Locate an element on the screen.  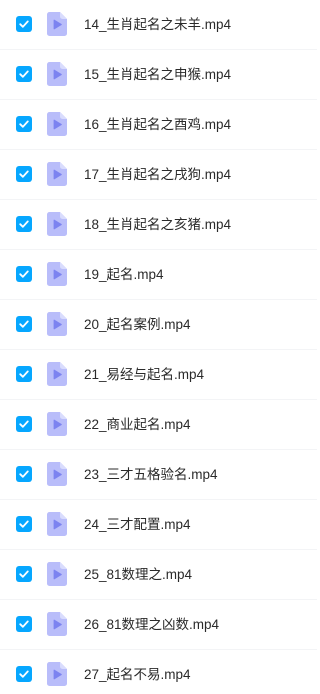
file-row: 19_起名.mp4 is located at coordinates (158, 275).